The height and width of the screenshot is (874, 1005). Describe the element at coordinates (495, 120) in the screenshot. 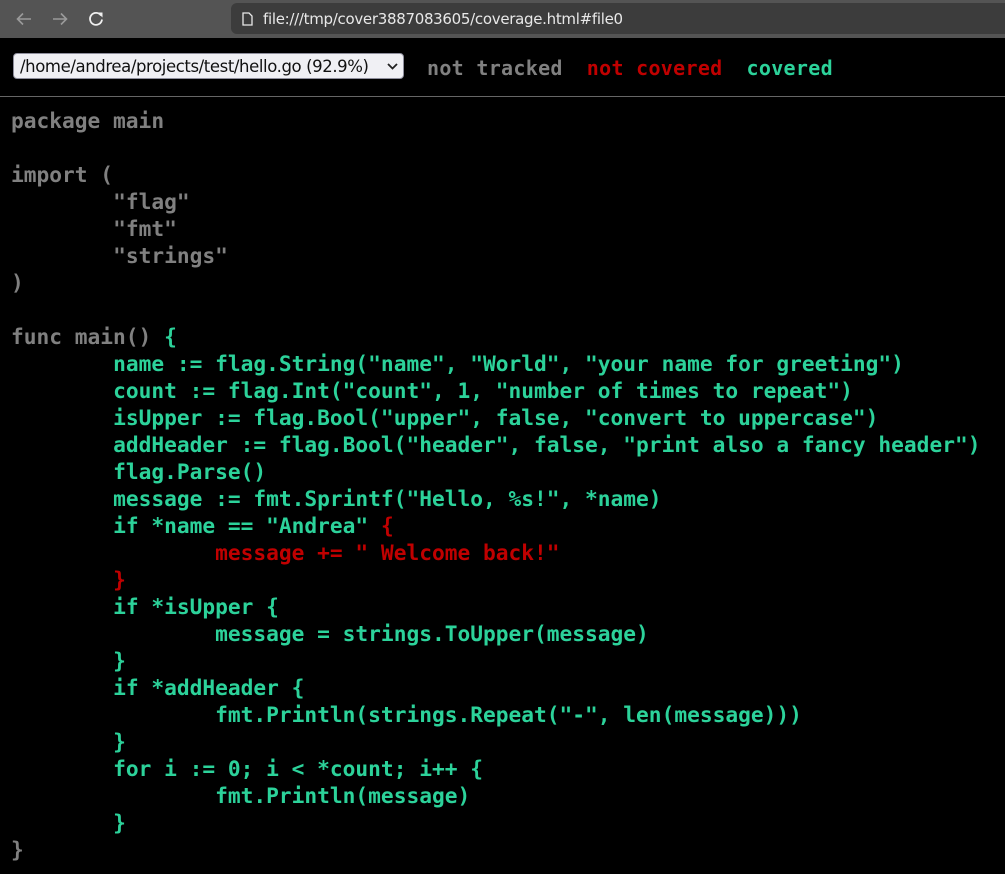

I see `code-line: package main` at that location.